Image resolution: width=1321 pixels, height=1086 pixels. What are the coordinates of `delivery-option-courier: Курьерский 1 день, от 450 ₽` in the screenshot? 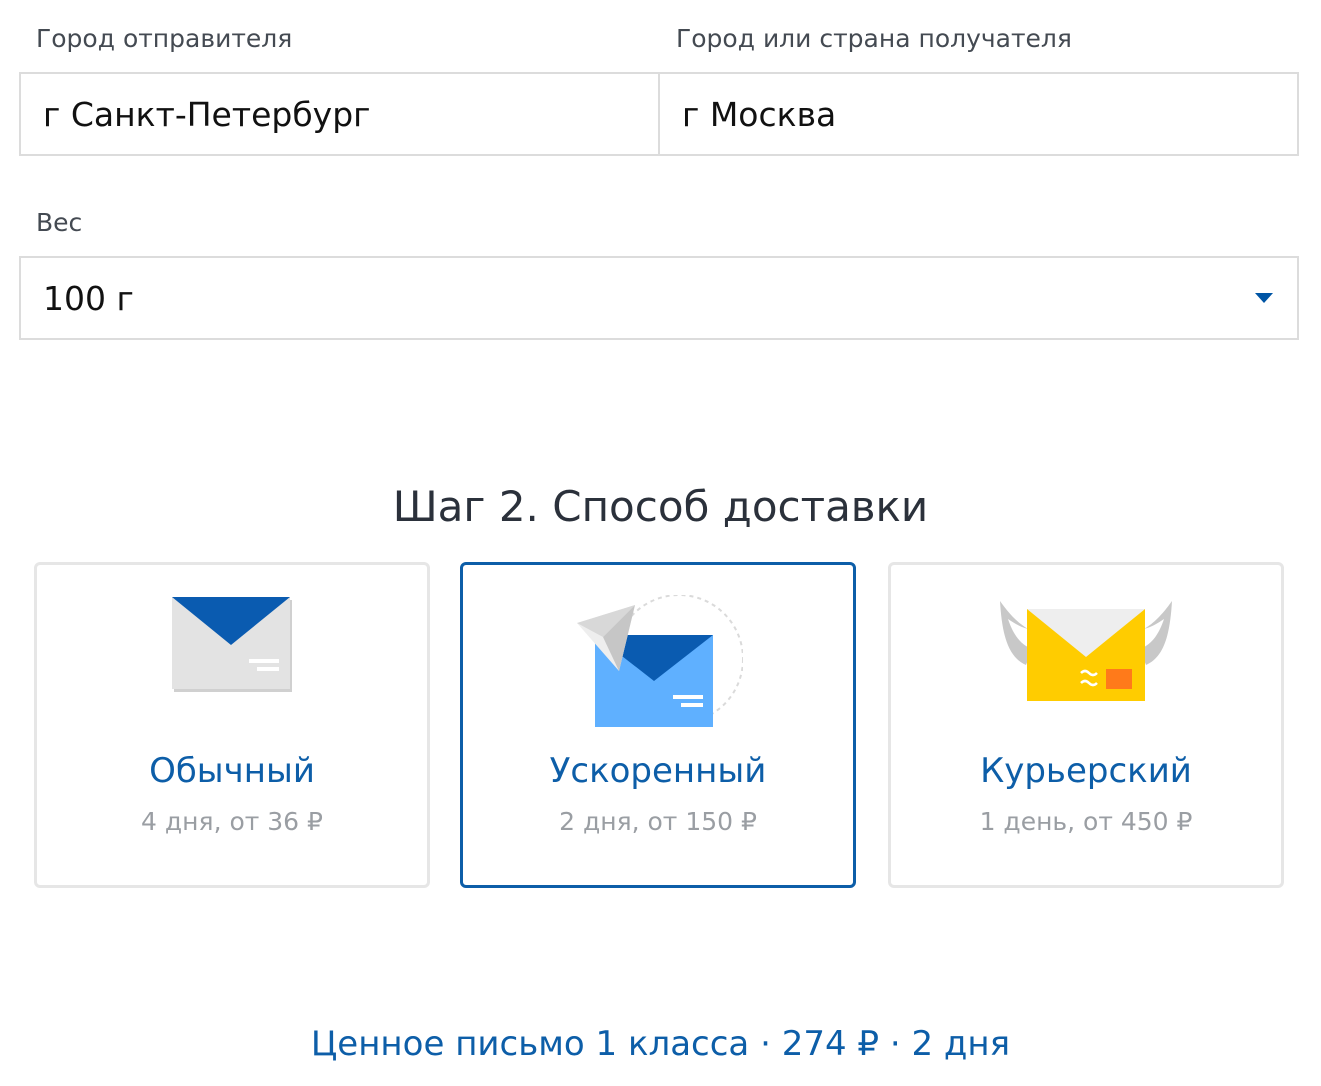 It's located at (1086, 725).